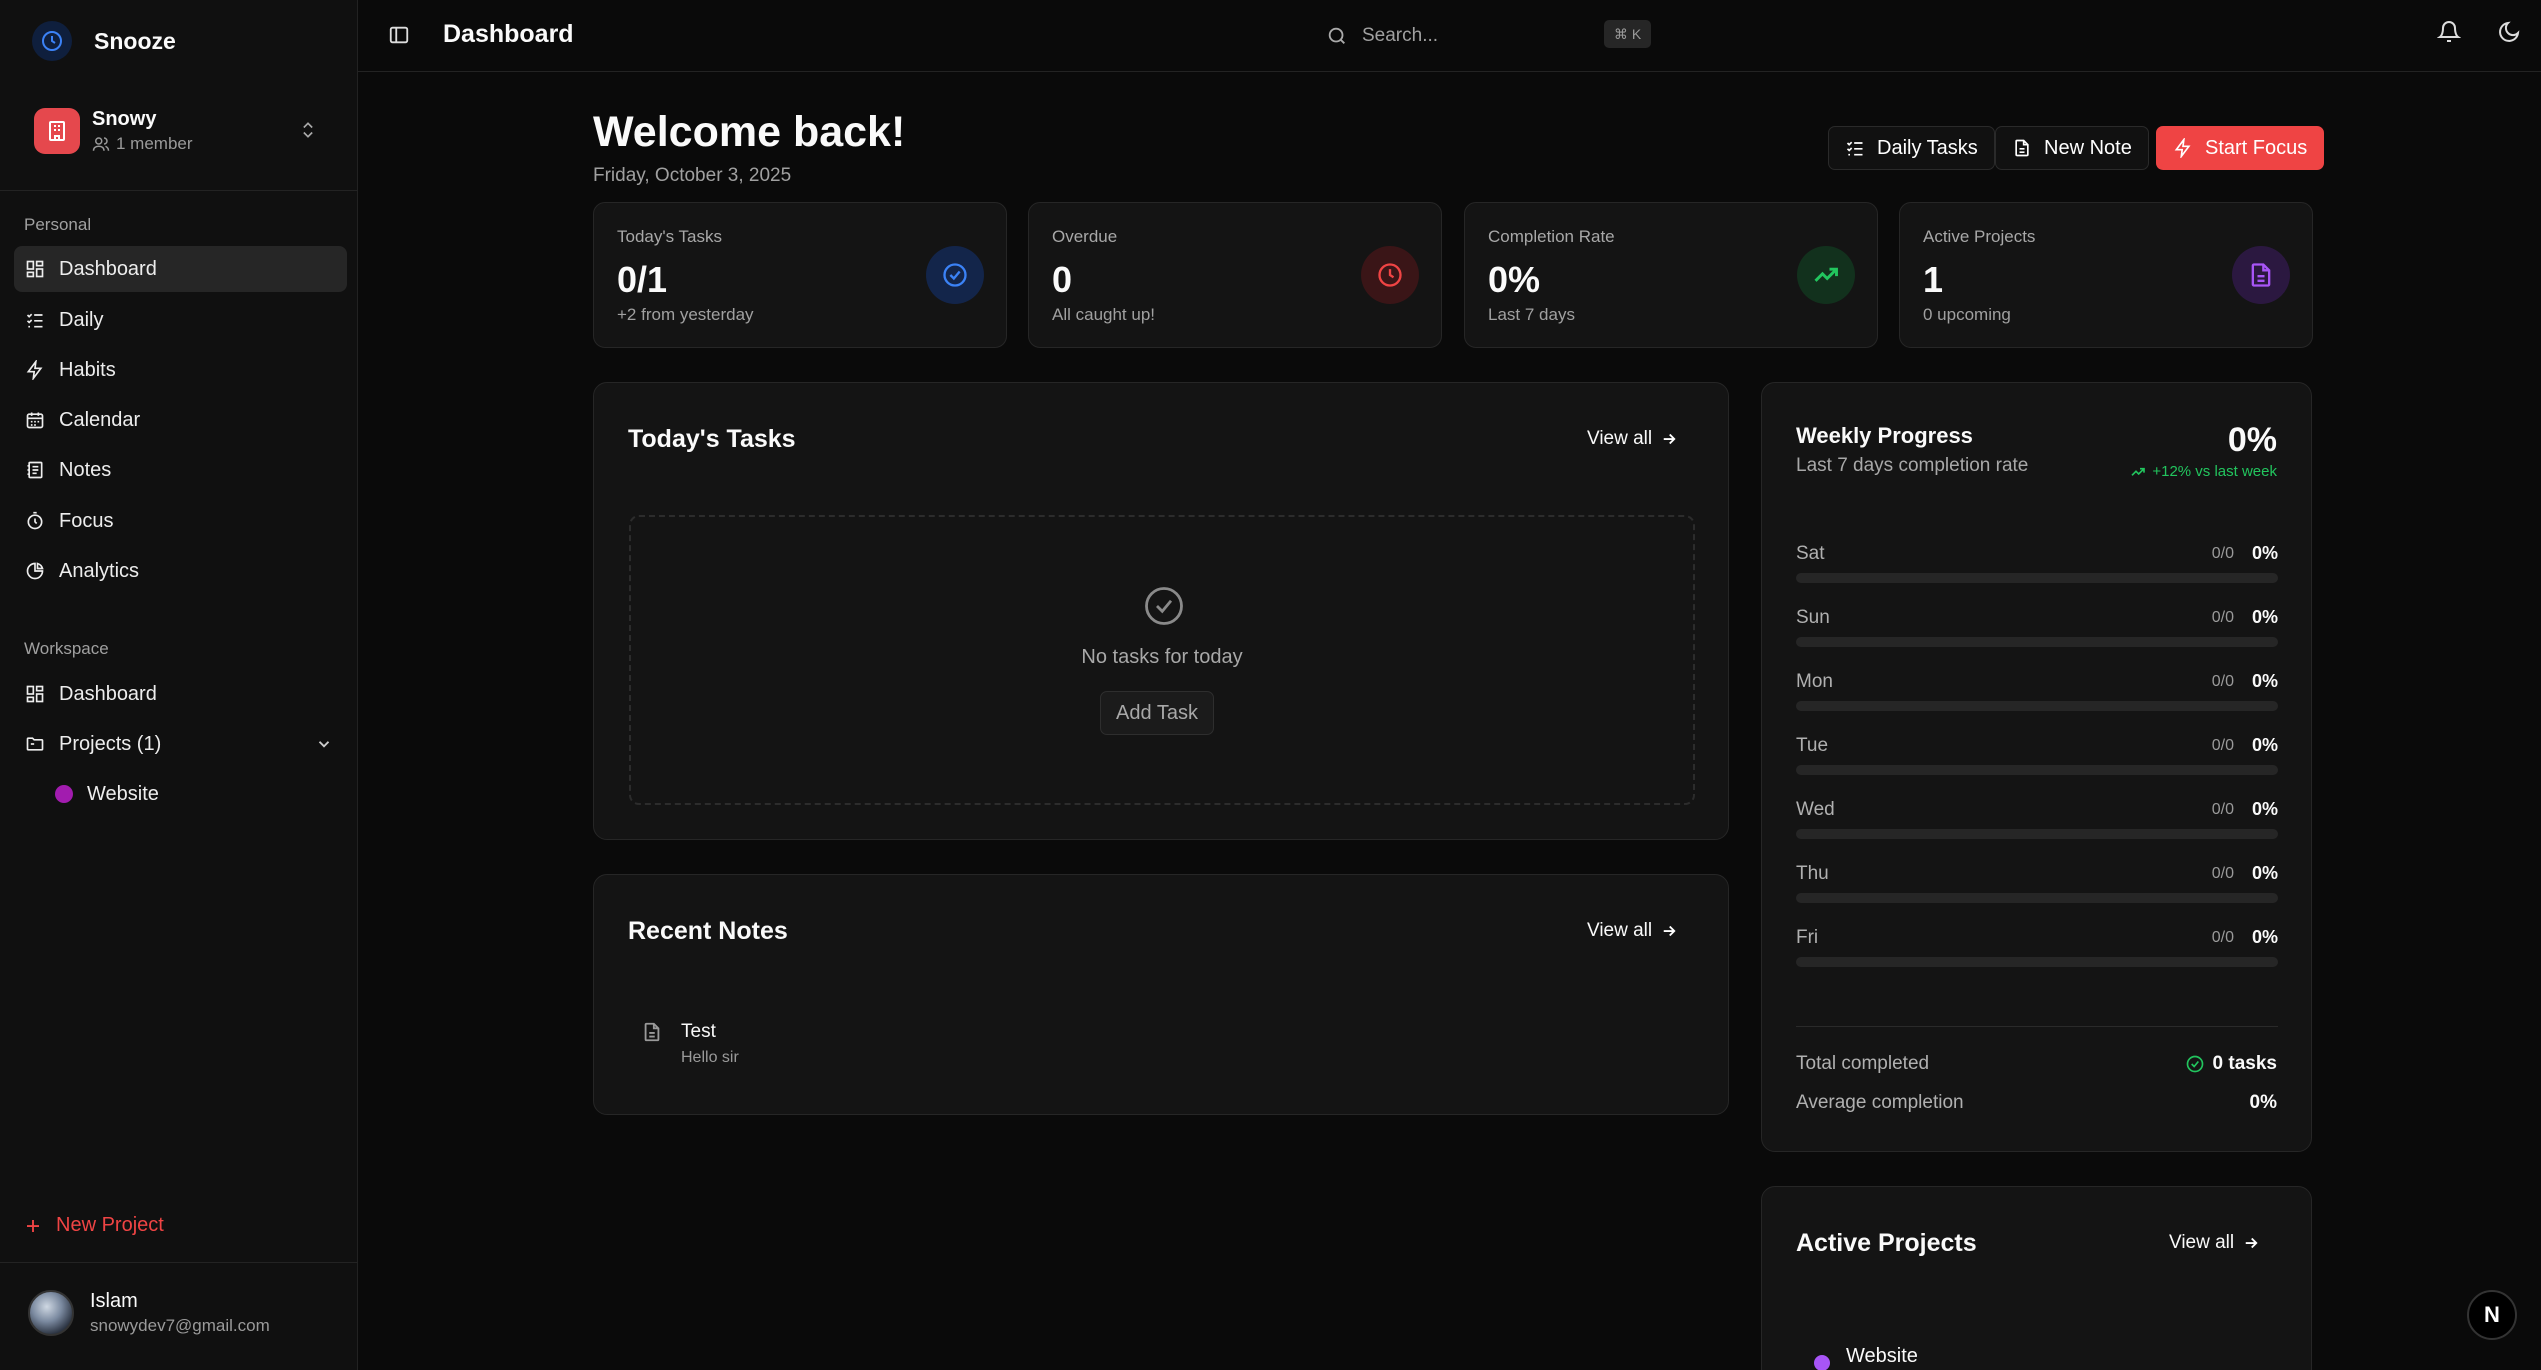 The image size is (2541, 1370). I want to click on daily-tasks-label: Daily Tasks, so click(1927, 147).